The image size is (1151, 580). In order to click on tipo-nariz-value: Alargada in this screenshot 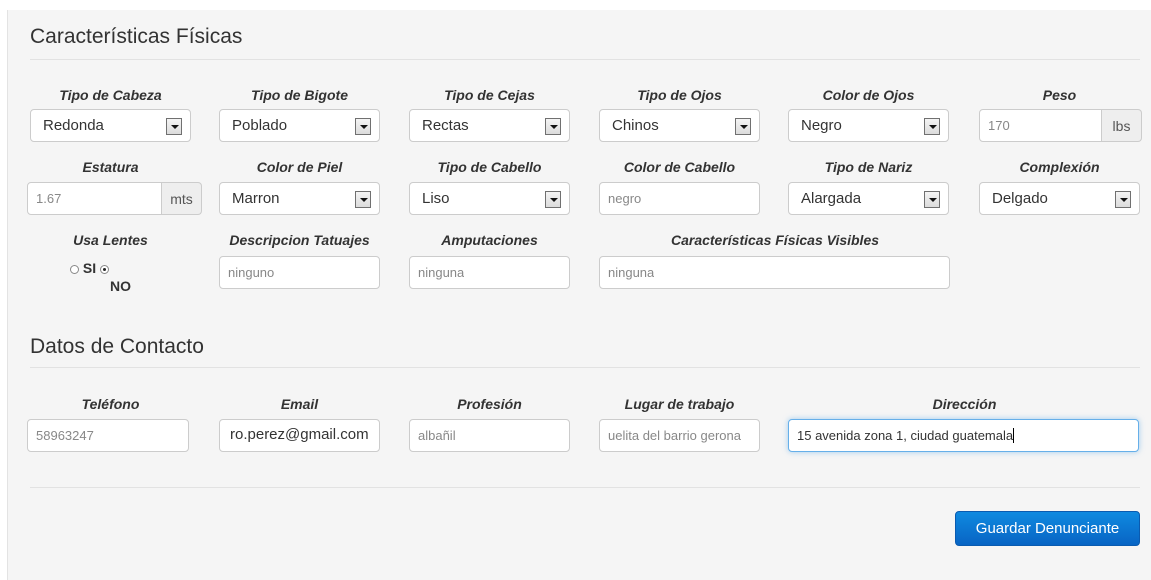, I will do `click(831, 198)`.